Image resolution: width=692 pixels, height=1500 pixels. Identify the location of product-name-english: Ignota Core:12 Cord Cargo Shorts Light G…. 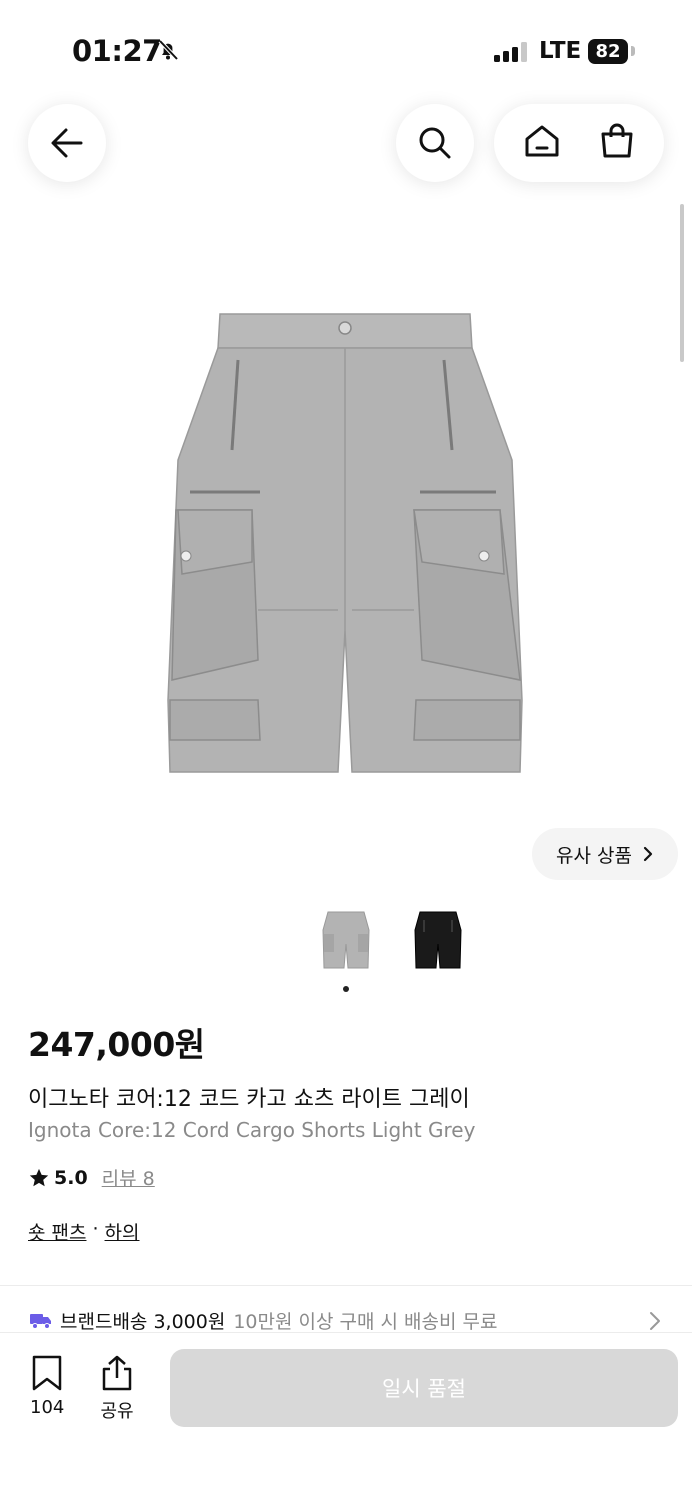
(252, 1130).